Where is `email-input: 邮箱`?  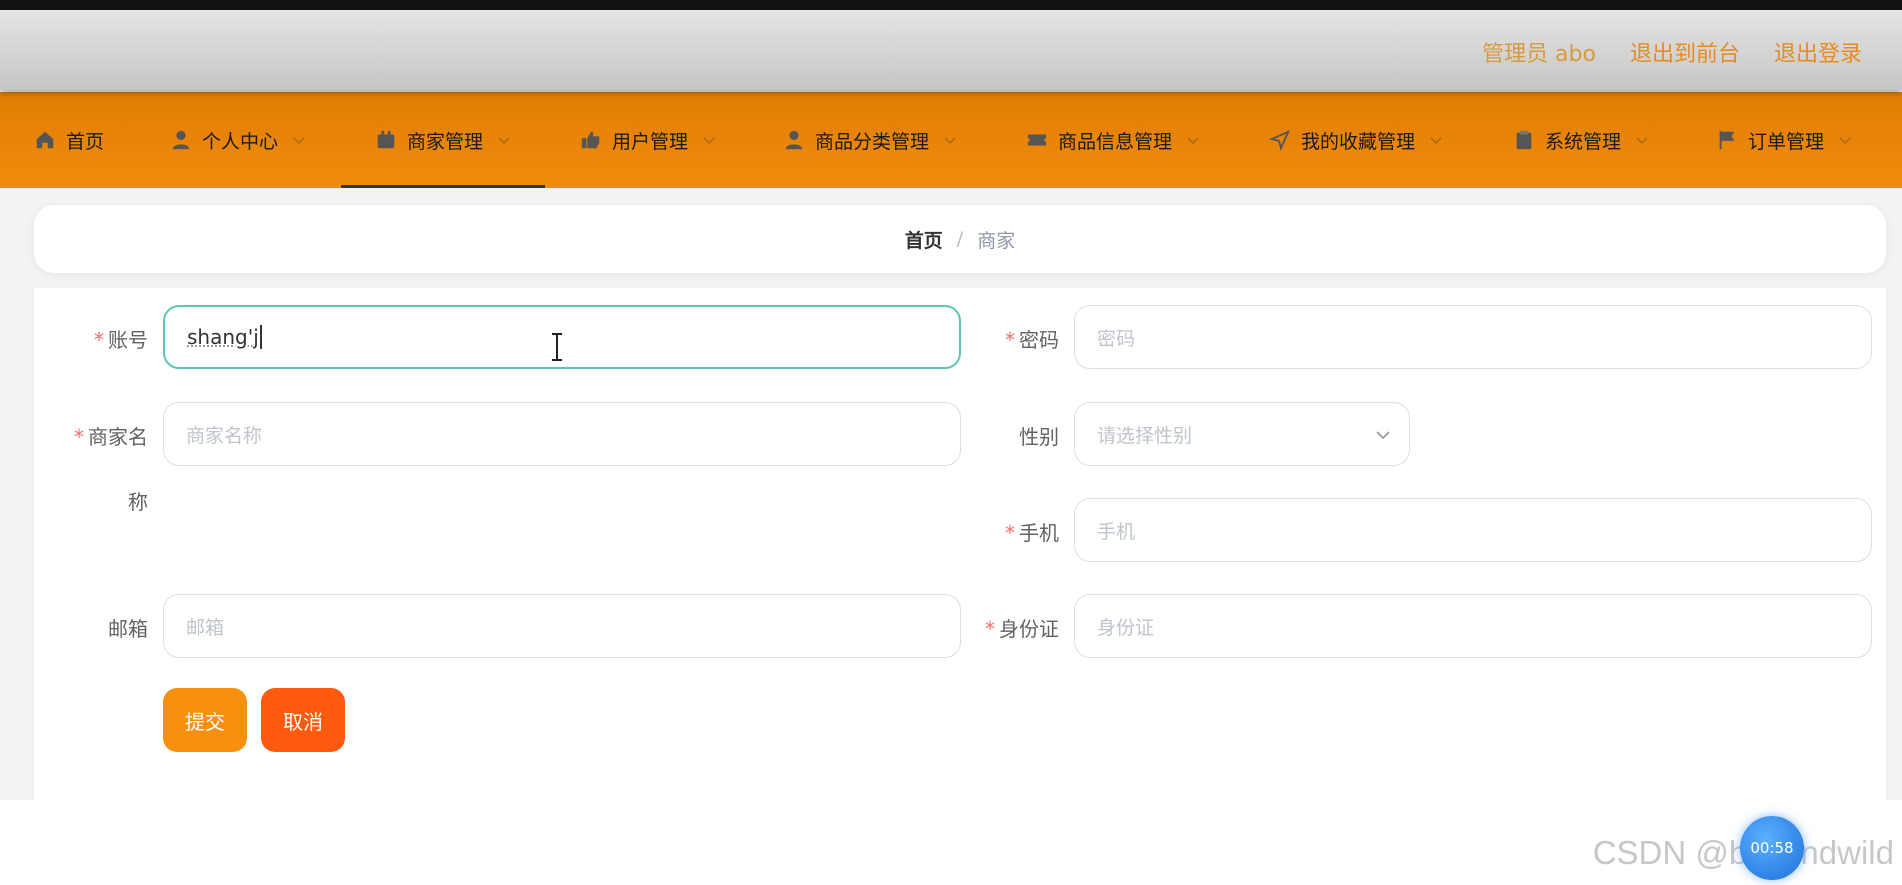
email-input: 邮箱 is located at coordinates (562, 626).